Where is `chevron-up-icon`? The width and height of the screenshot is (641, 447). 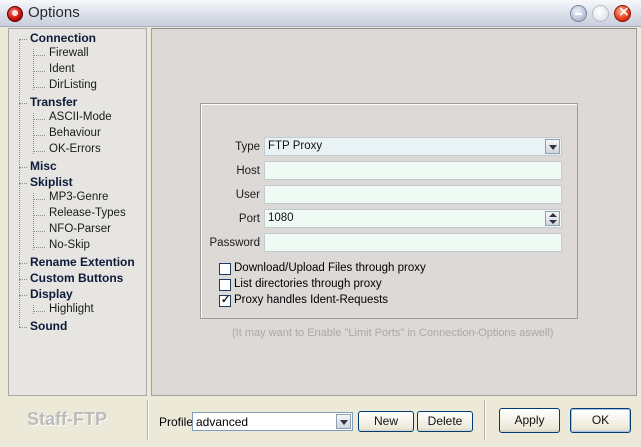 chevron-up-icon is located at coordinates (553, 215).